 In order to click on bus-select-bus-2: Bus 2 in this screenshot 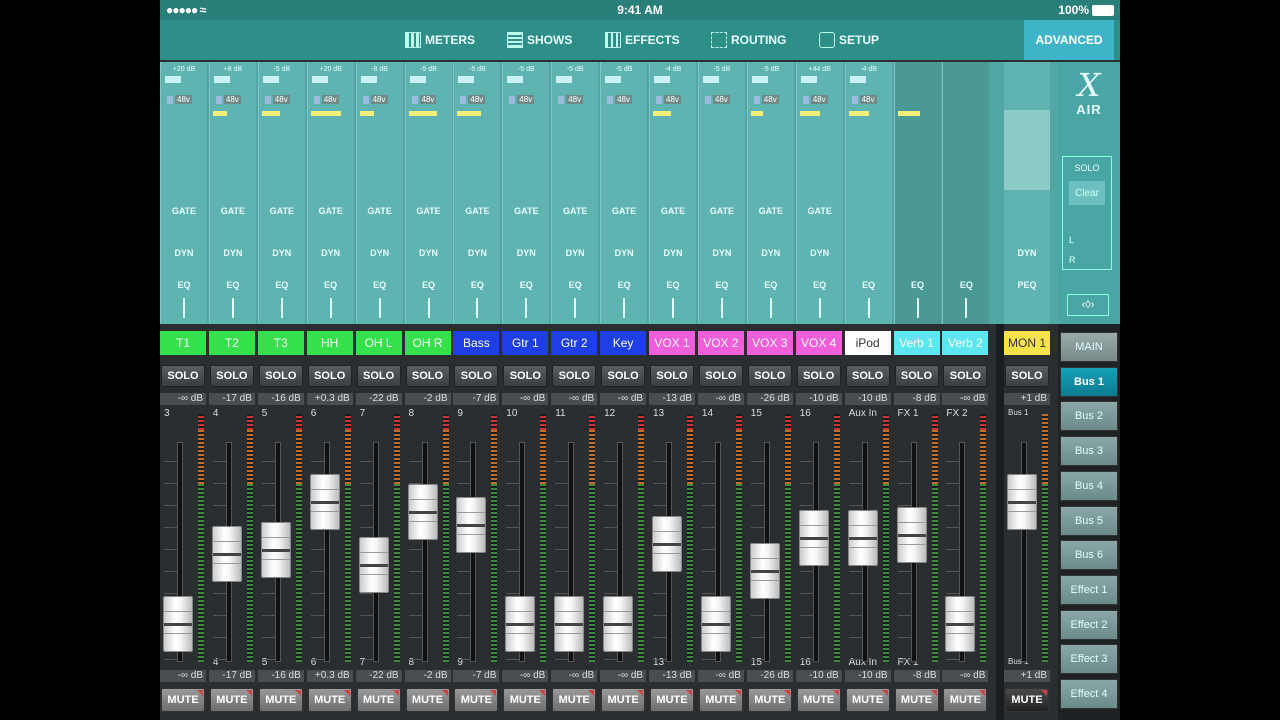, I will do `click(1089, 416)`.